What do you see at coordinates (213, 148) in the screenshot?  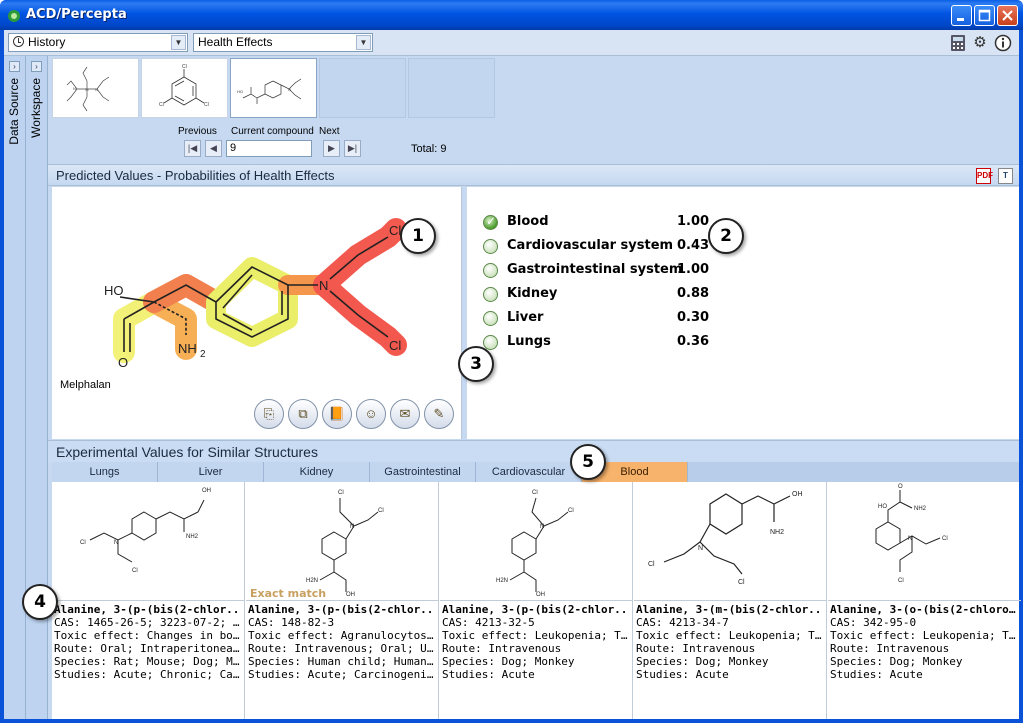 I see `previous-compound-button: ◀` at bounding box center [213, 148].